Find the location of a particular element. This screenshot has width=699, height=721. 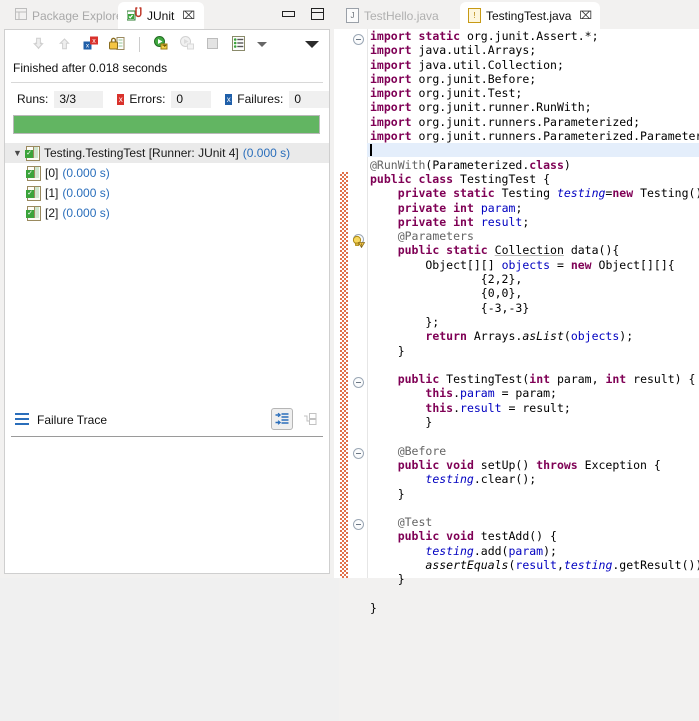

failure-trace-icon is located at coordinates (22, 420).